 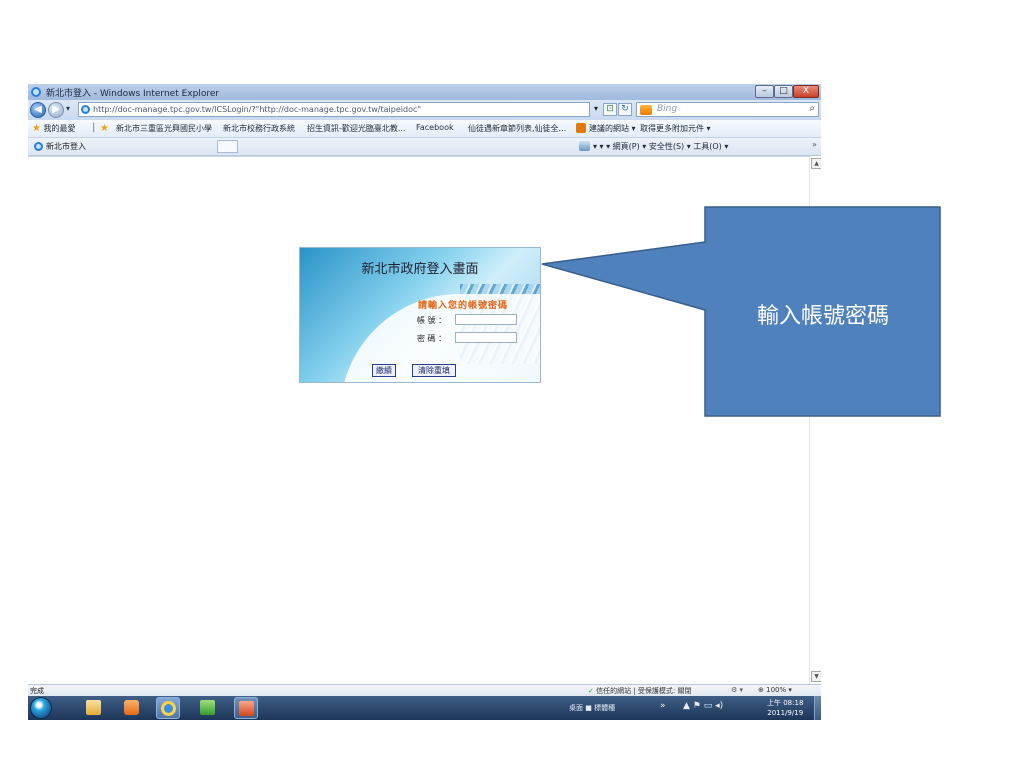 I want to click on addon-status-icon: ⚙ ▾, so click(x=737, y=690).